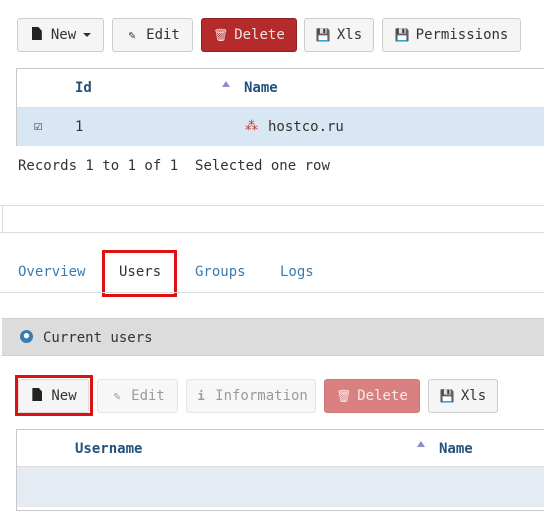 The width and height of the screenshot is (544, 511). Describe the element at coordinates (251, 126) in the screenshot. I see `domain-icon: ⁂` at that location.